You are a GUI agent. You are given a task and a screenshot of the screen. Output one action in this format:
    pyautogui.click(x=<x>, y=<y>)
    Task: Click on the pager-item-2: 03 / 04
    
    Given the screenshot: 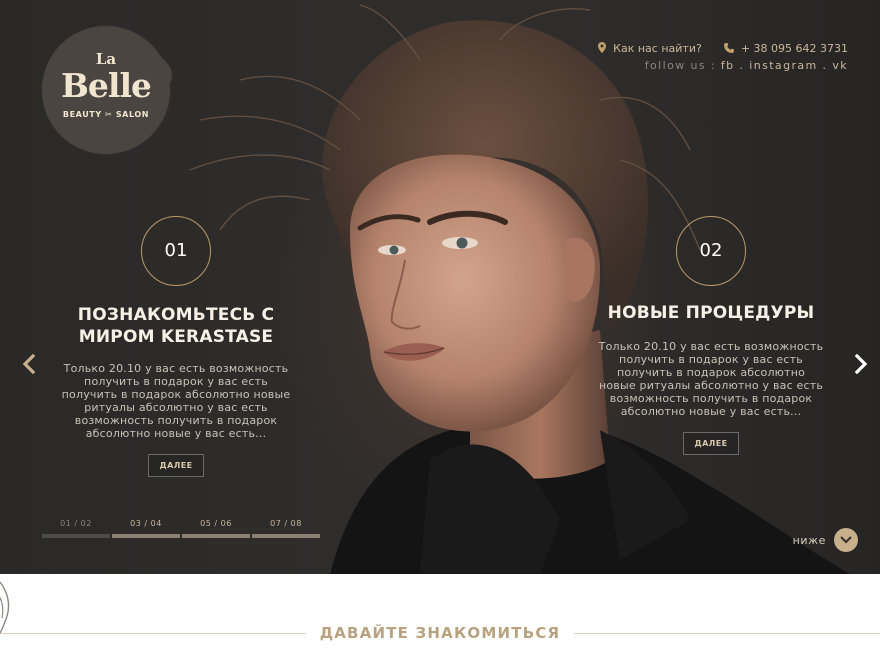 What is the action you would take?
    pyautogui.click(x=146, y=528)
    